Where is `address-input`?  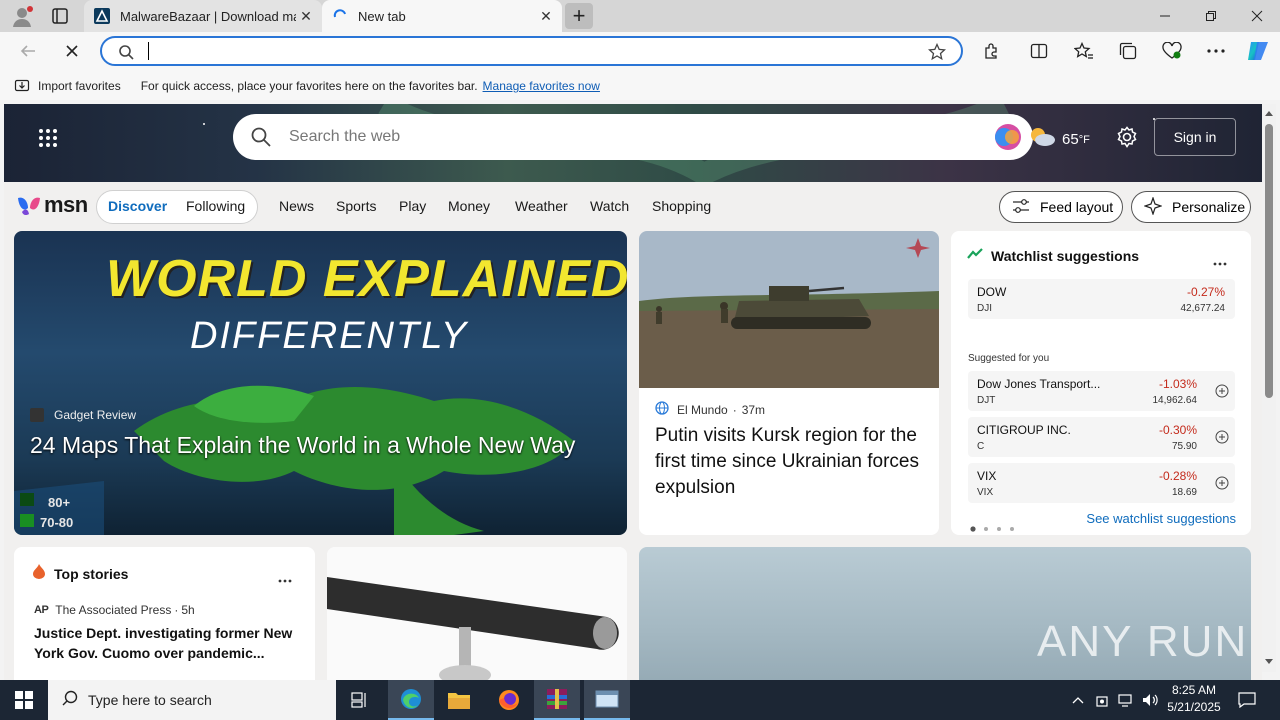 address-input is located at coordinates (348, 51).